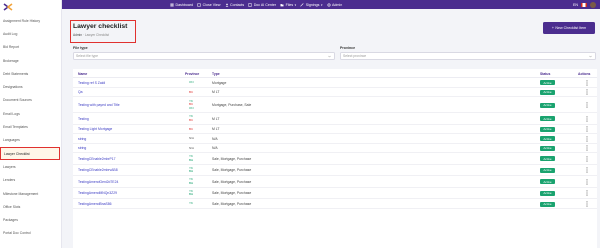  Describe the element at coordinates (355, 56) in the screenshot. I see `province-placeholder: Select province` at that location.